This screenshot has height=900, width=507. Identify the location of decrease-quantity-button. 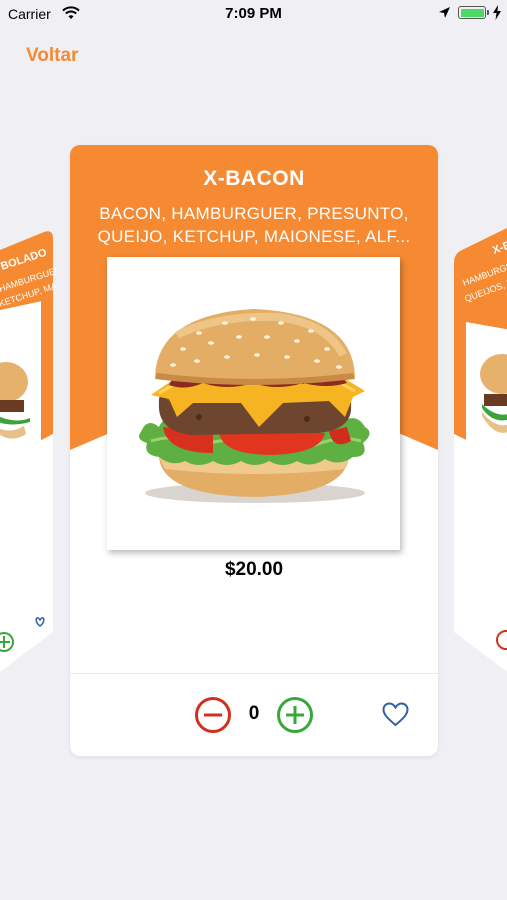
(213, 715).